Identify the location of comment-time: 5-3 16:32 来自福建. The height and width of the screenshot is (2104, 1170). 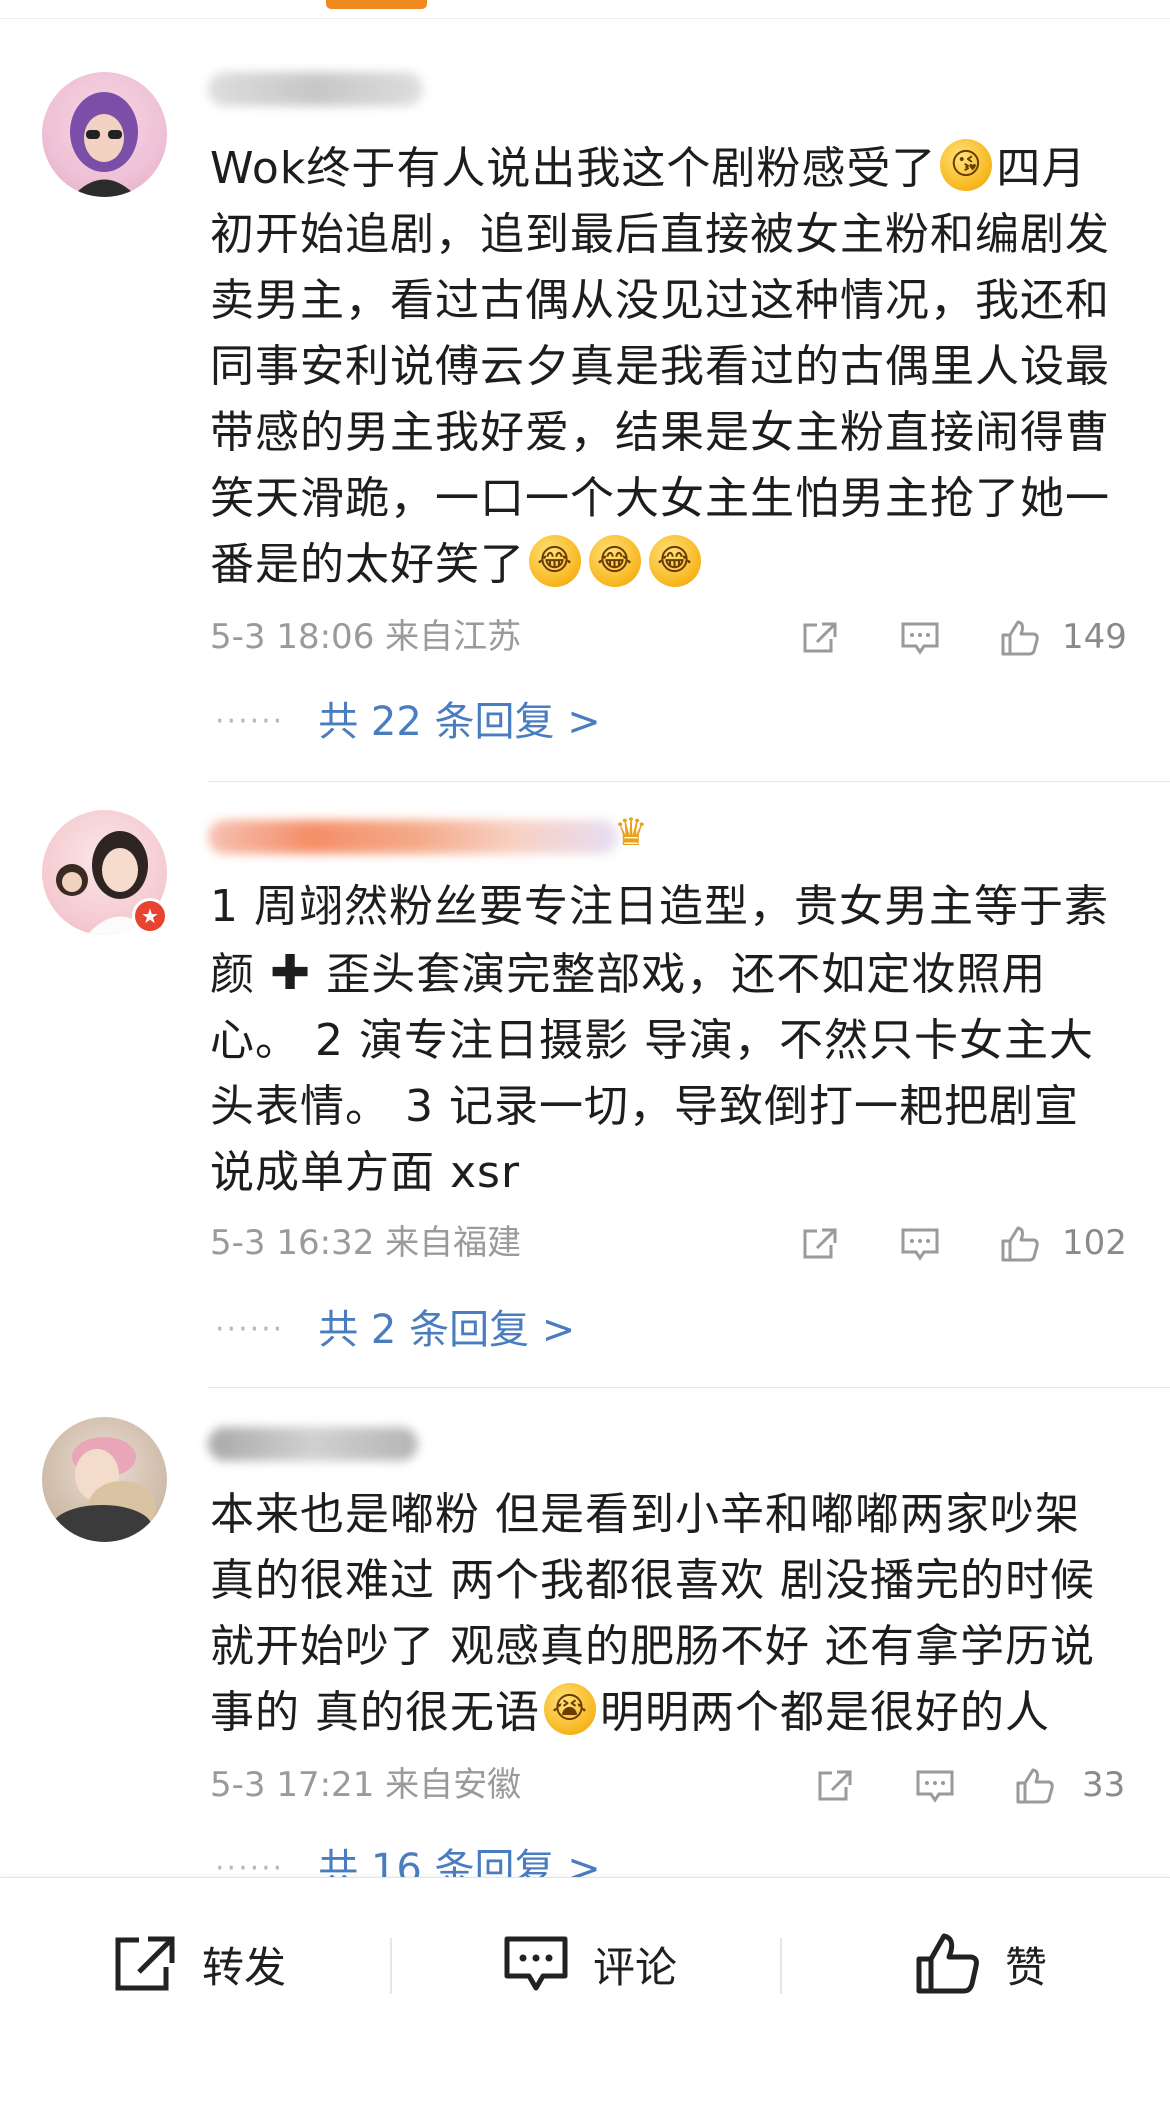
(366, 1243).